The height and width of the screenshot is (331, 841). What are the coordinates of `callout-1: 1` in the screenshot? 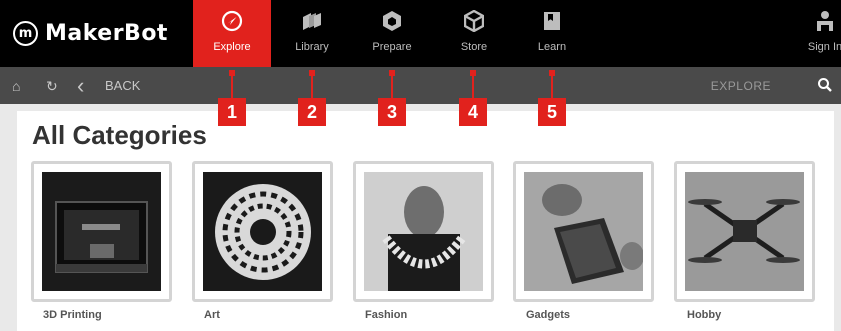 It's located at (232, 112).